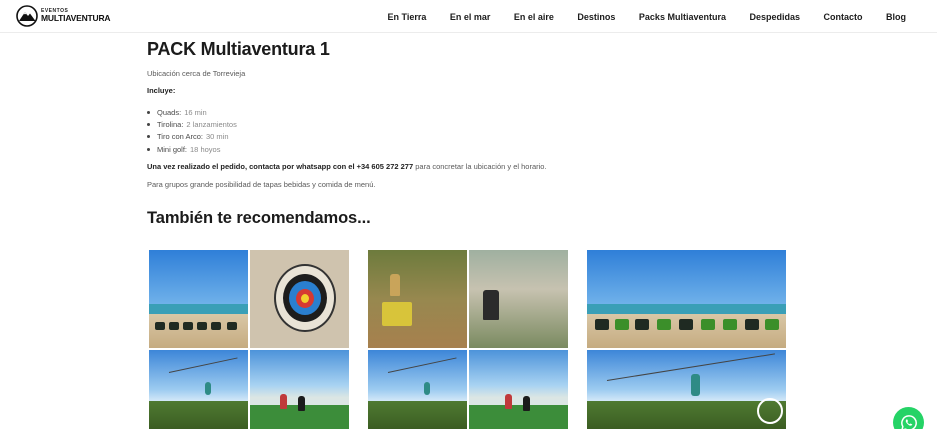  Describe the element at coordinates (299, 299) in the screenshot. I see `archery-target-photo` at that location.